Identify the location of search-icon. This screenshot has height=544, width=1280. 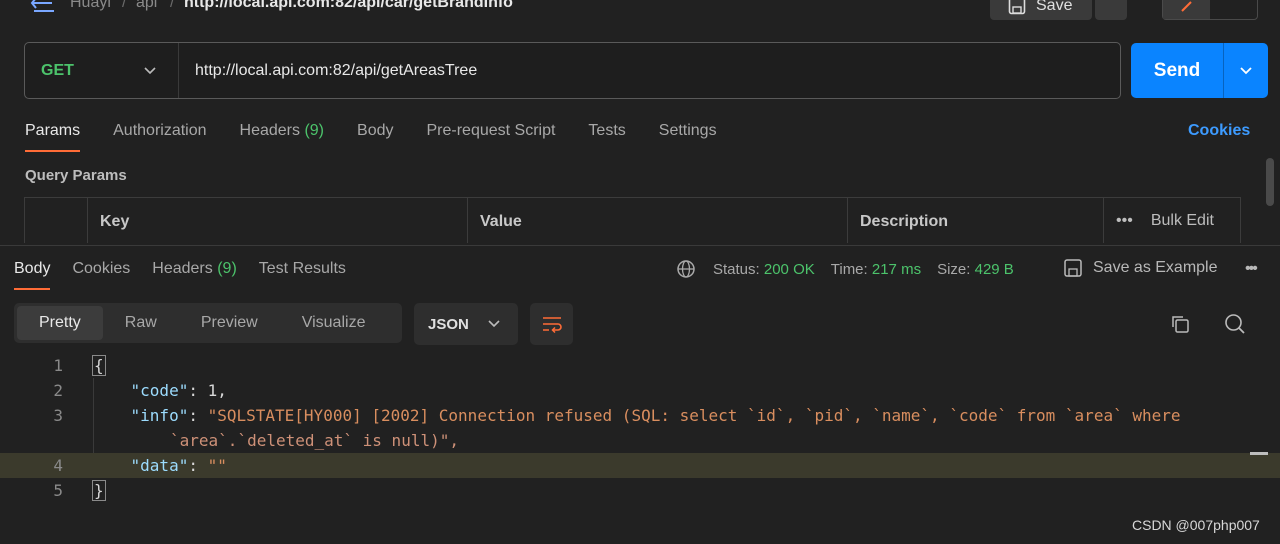
(1235, 324).